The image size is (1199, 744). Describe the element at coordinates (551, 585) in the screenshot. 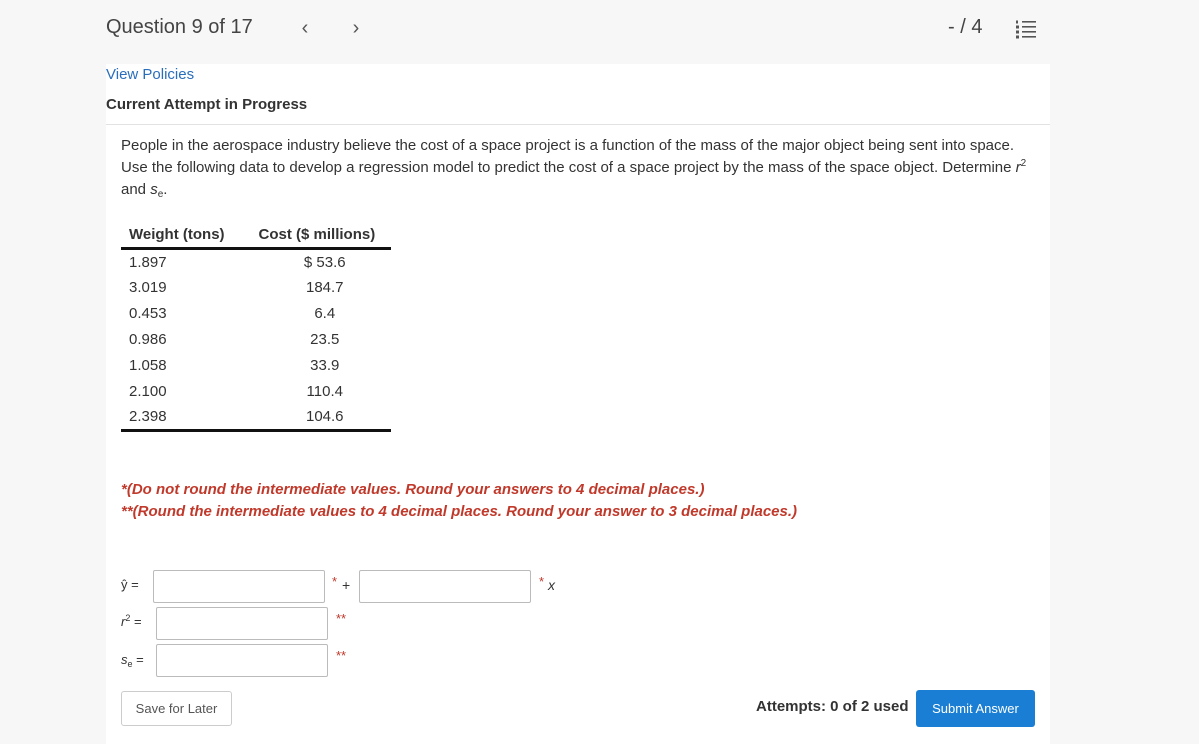

I see `x-variable: x` at that location.